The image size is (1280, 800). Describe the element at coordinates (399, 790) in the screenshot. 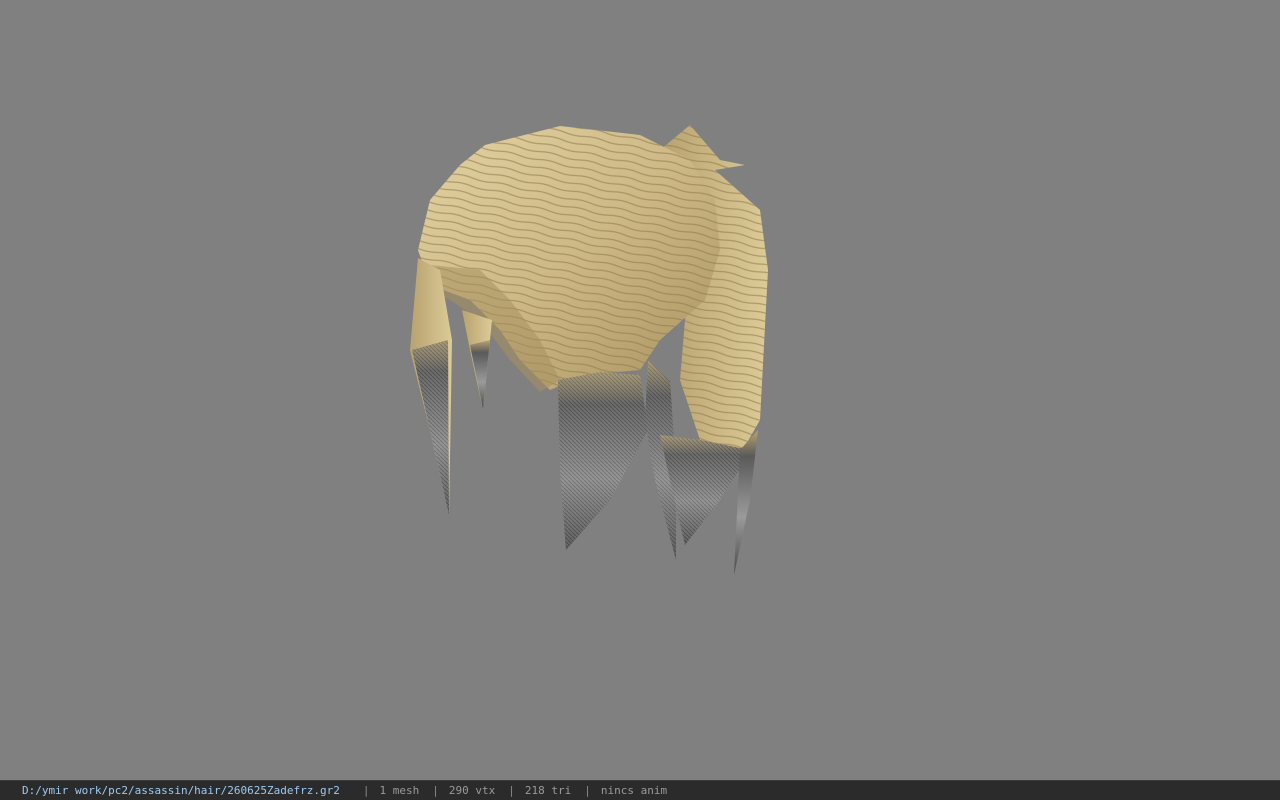

I see `mesh-count: 1 mesh` at that location.